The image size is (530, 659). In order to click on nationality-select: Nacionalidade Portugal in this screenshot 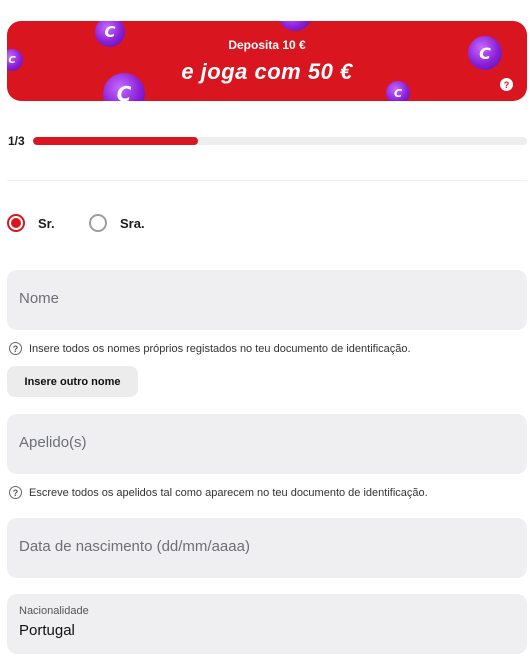, I will do `click(267, 624)`.